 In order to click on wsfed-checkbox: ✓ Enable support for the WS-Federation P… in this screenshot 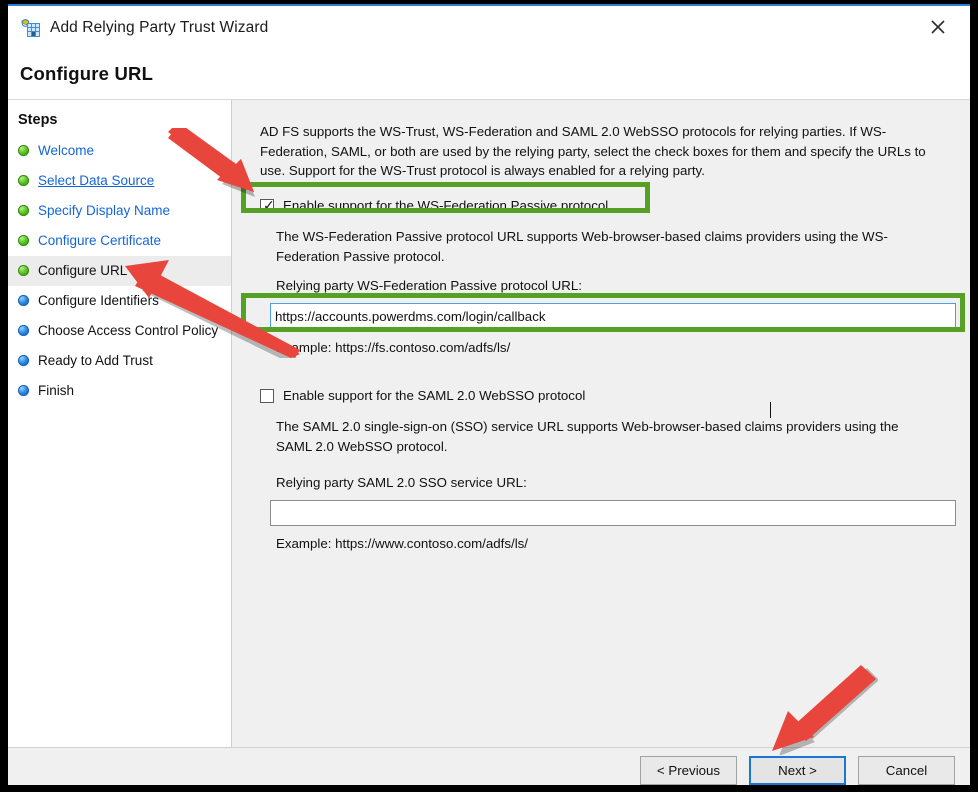, I will do `click(434, 205)`.